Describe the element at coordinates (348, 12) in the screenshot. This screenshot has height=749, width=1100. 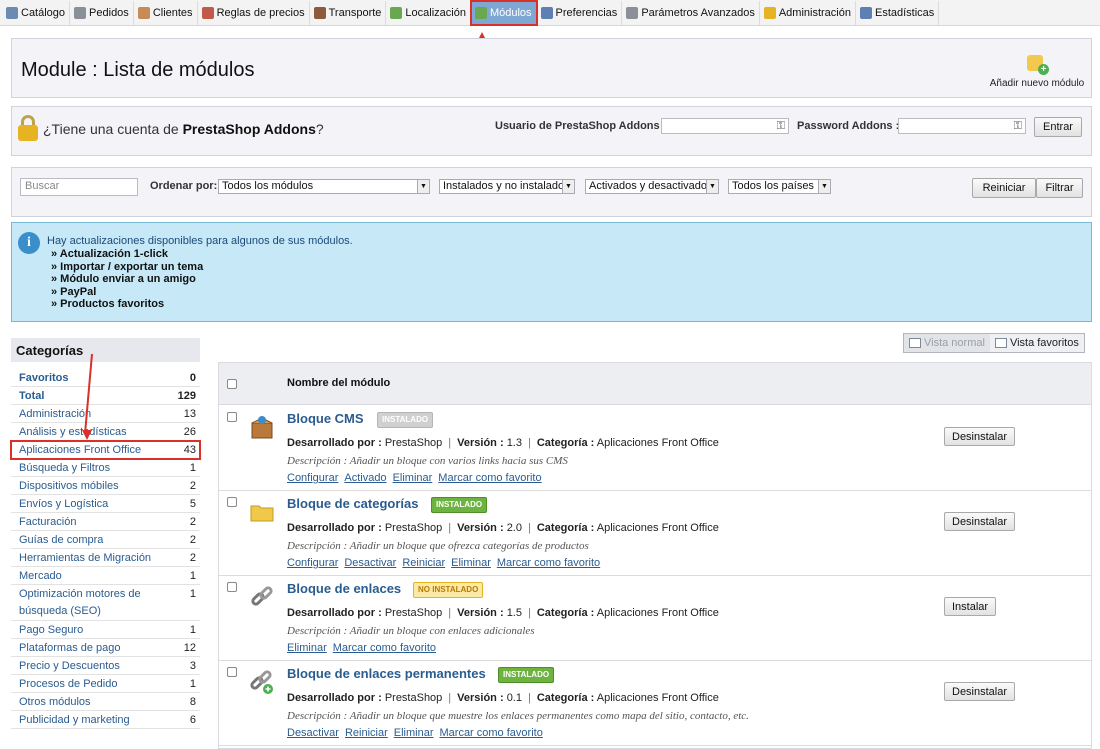
I see `tab-shipping: Transporte` at that location.